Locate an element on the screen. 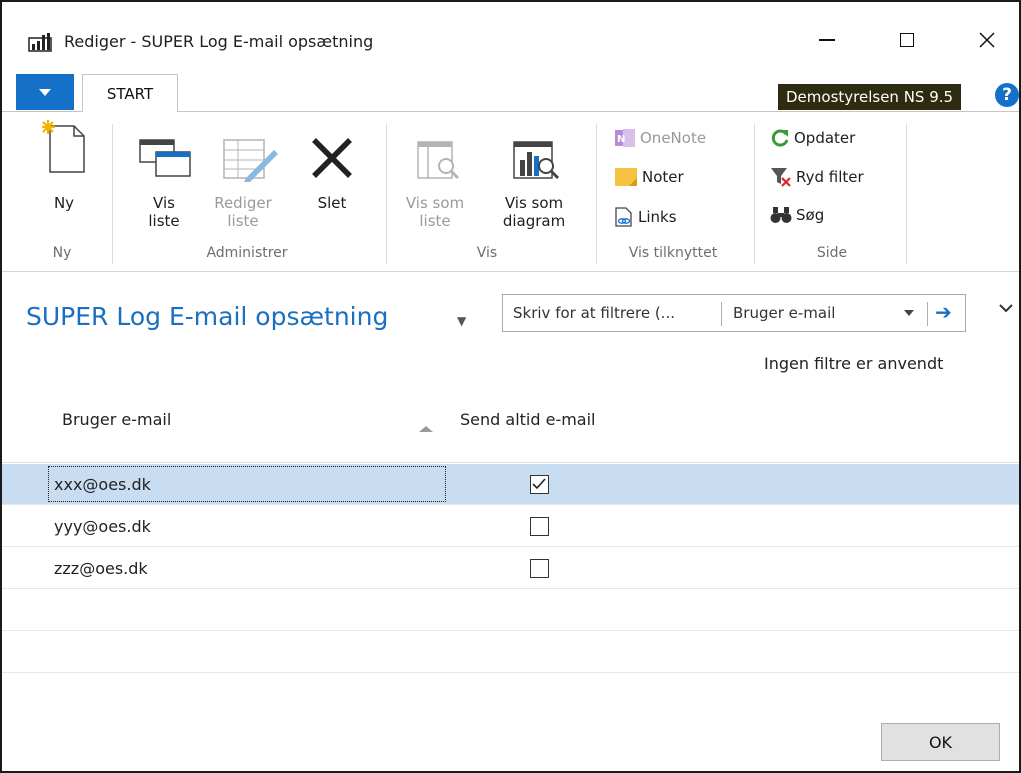 This screenshot has height=773, width=1021. show-as-list-button: Vis som liste is located at coordinates (435, 174).